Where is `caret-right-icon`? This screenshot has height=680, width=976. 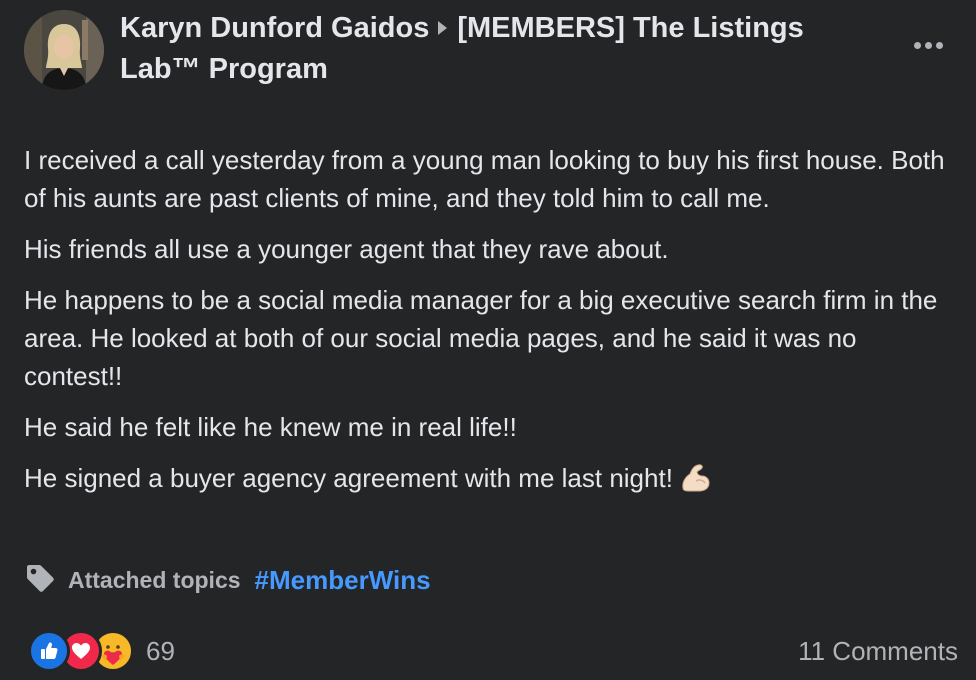
caret-right-icon is located at coordinates (443, 28).